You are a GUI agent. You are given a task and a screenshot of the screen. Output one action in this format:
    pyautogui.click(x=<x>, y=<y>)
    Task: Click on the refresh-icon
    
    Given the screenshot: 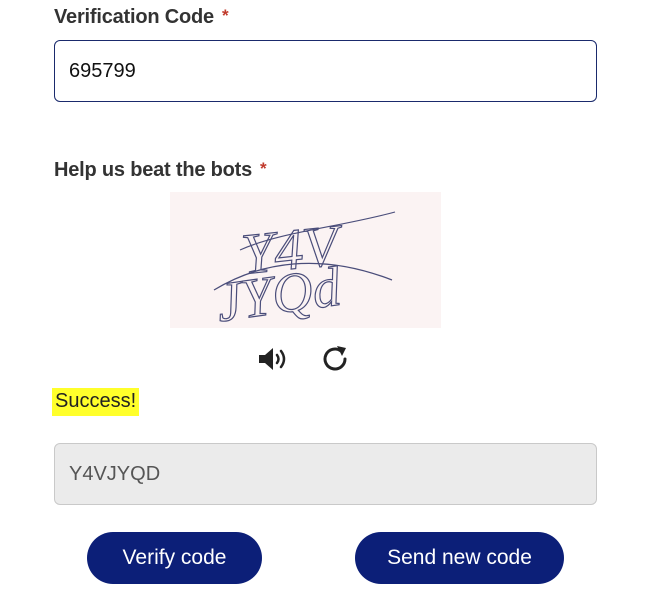 What is the action you would take?
    pyautogui.click(x=336, y=359)
    